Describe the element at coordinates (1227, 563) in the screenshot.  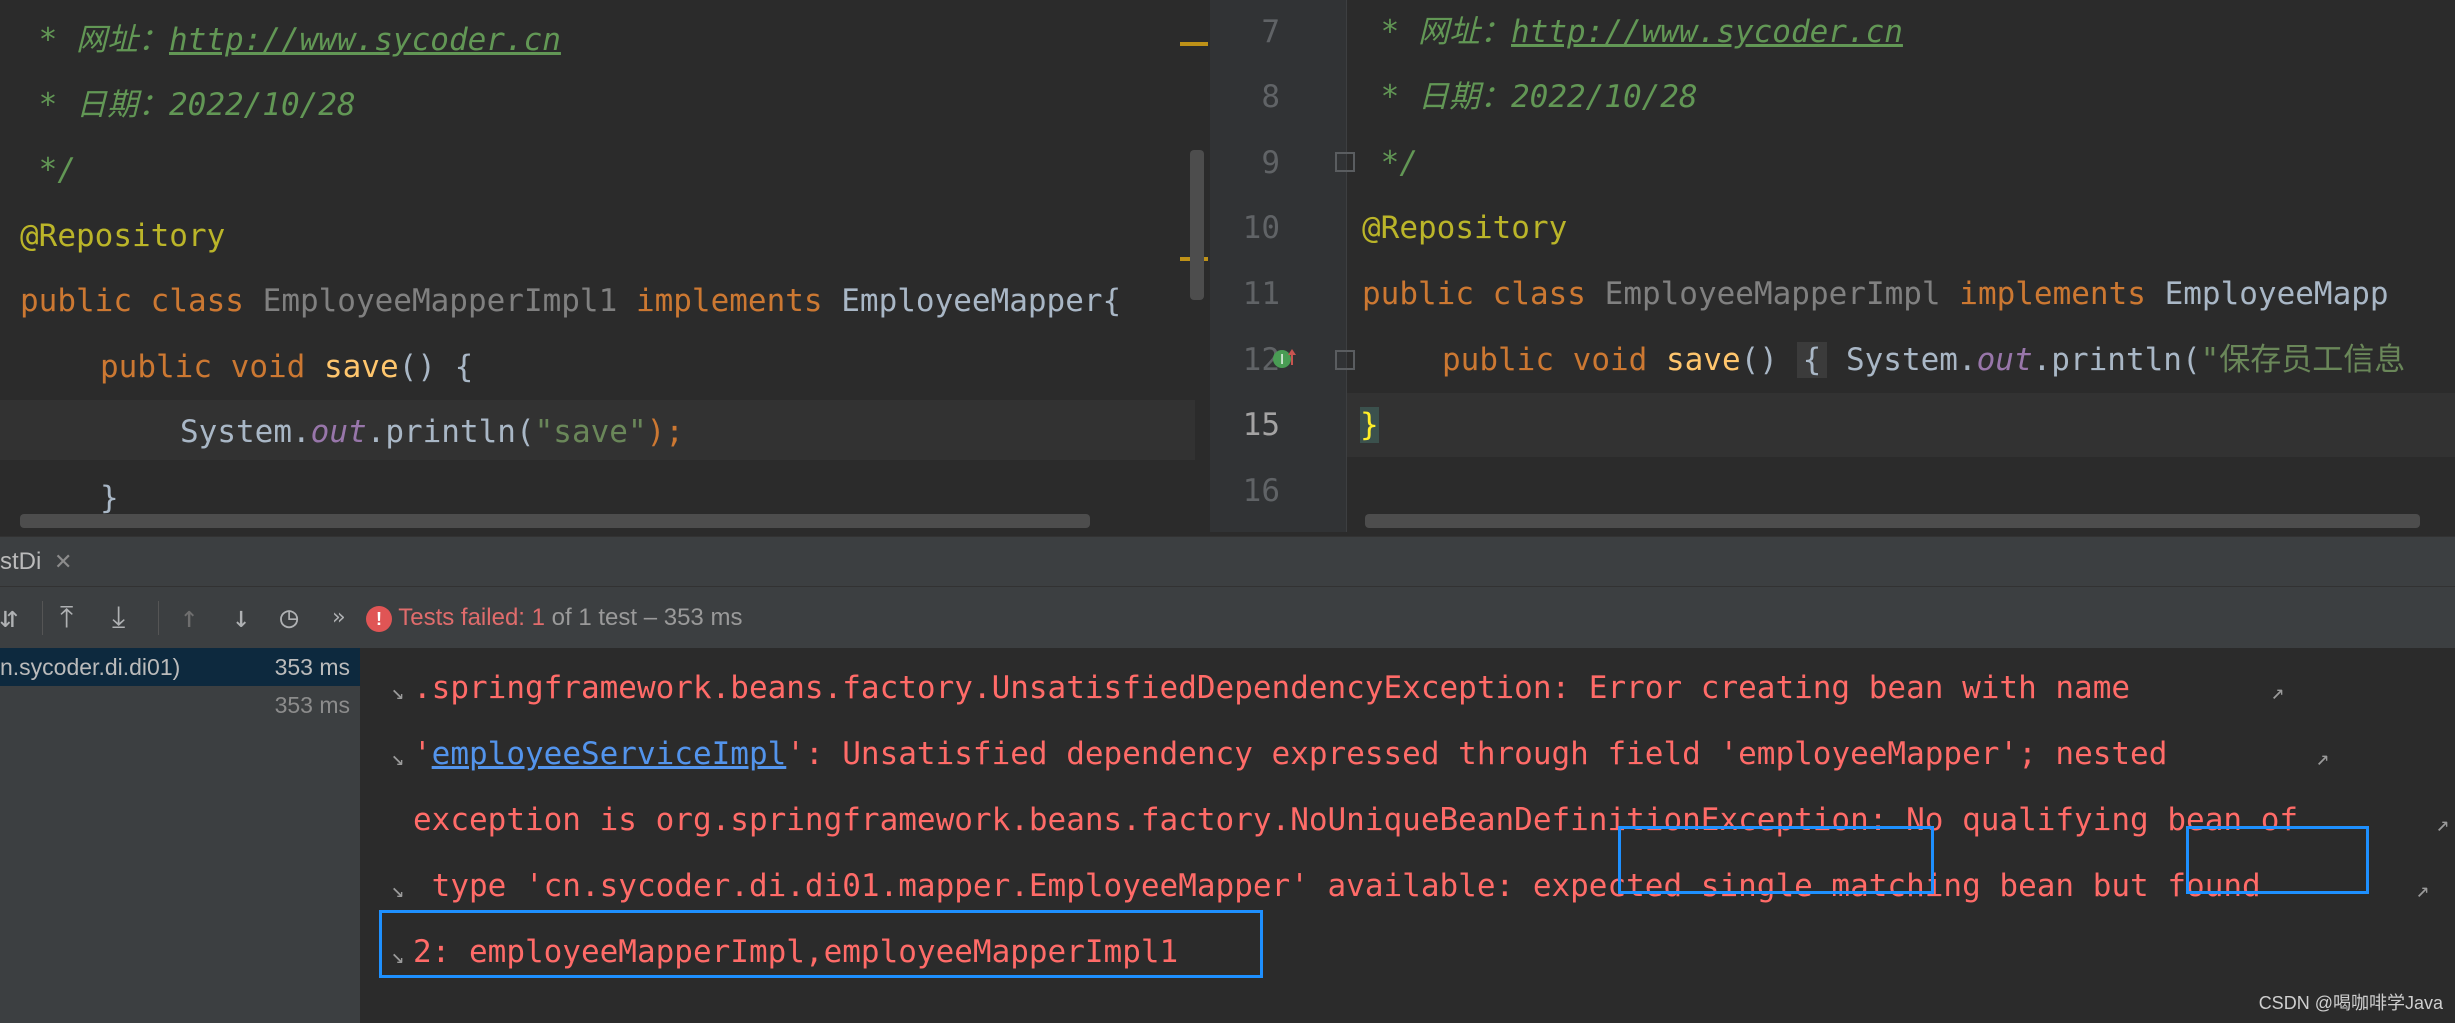
I see `tool-window-tabbar: stDi ✕` at that location.